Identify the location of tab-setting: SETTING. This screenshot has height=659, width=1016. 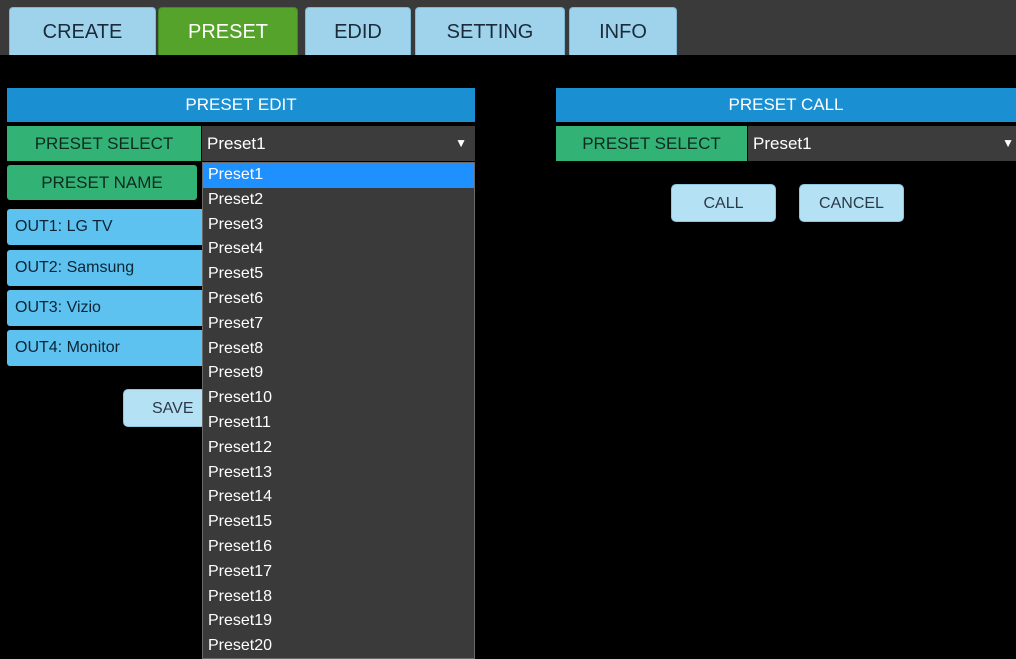
(490, 31).